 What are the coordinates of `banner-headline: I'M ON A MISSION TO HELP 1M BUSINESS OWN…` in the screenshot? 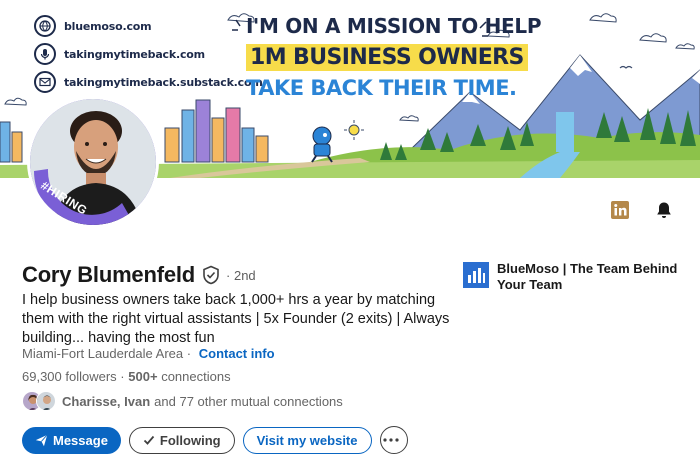 It's located at (394, 57).